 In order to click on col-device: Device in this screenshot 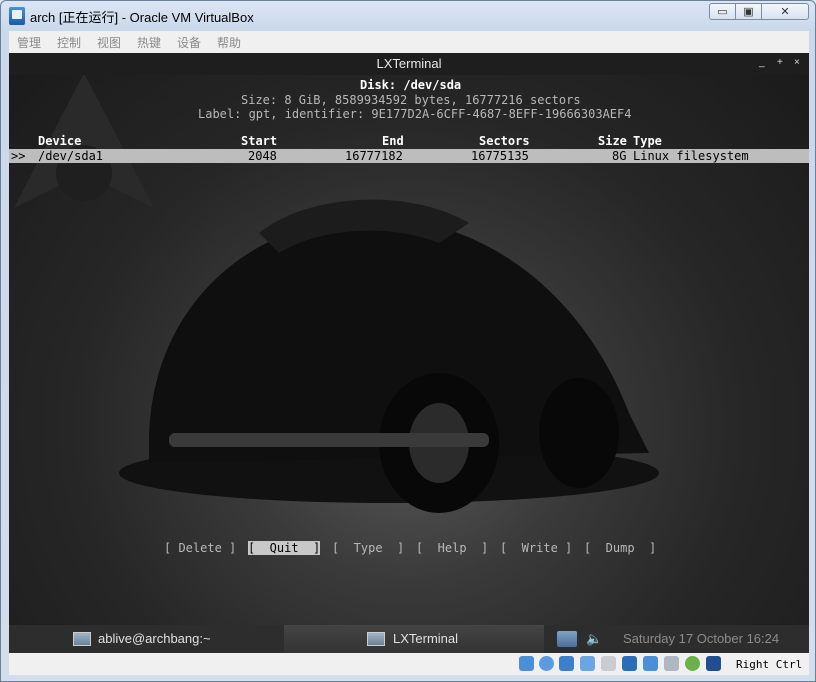, I will do `click(60, 141)`.